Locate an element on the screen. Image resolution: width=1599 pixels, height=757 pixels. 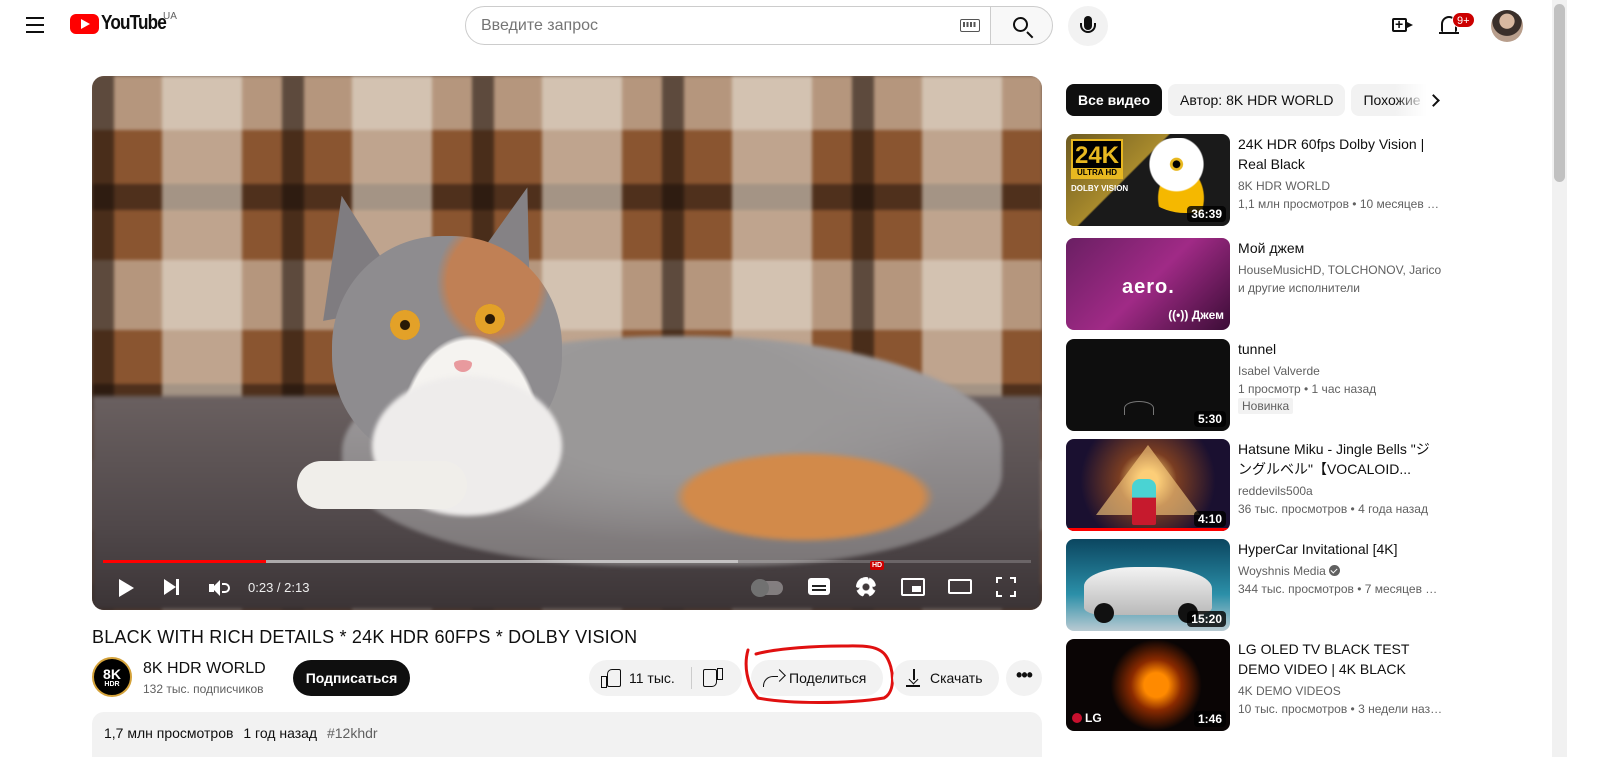
video-duration: 5:30 is located at coordinates (1209, 419).